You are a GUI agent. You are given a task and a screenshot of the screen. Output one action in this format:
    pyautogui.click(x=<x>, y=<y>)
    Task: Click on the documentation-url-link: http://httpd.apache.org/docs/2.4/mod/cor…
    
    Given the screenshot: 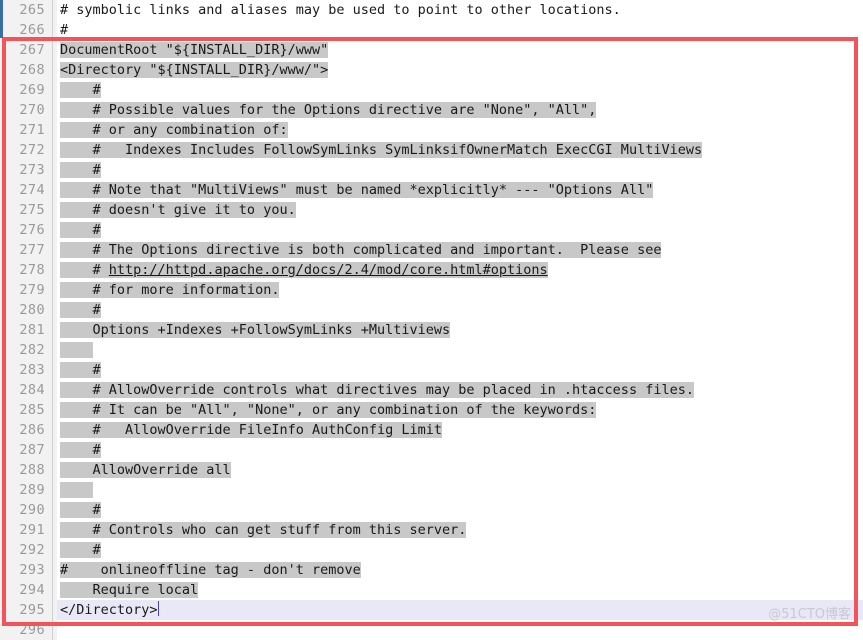 What is the action you would take?
    pyautogui.click(x=328, y=270)
    